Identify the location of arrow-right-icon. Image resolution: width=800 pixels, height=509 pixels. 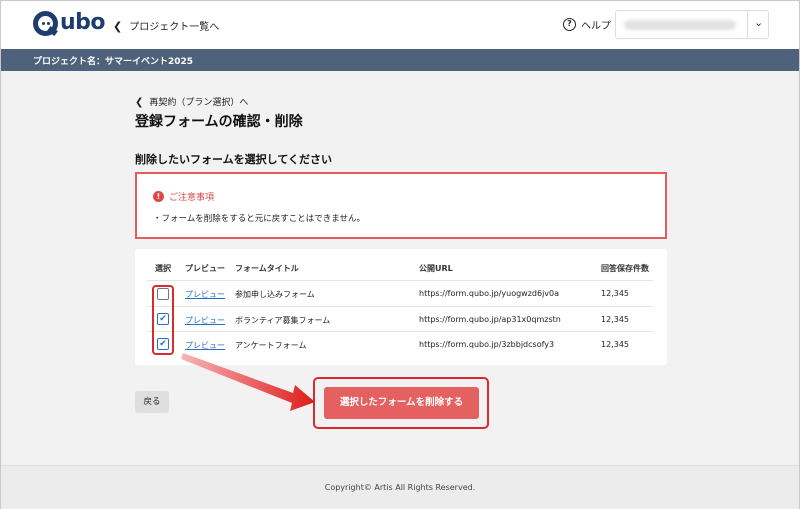
(248, 382).